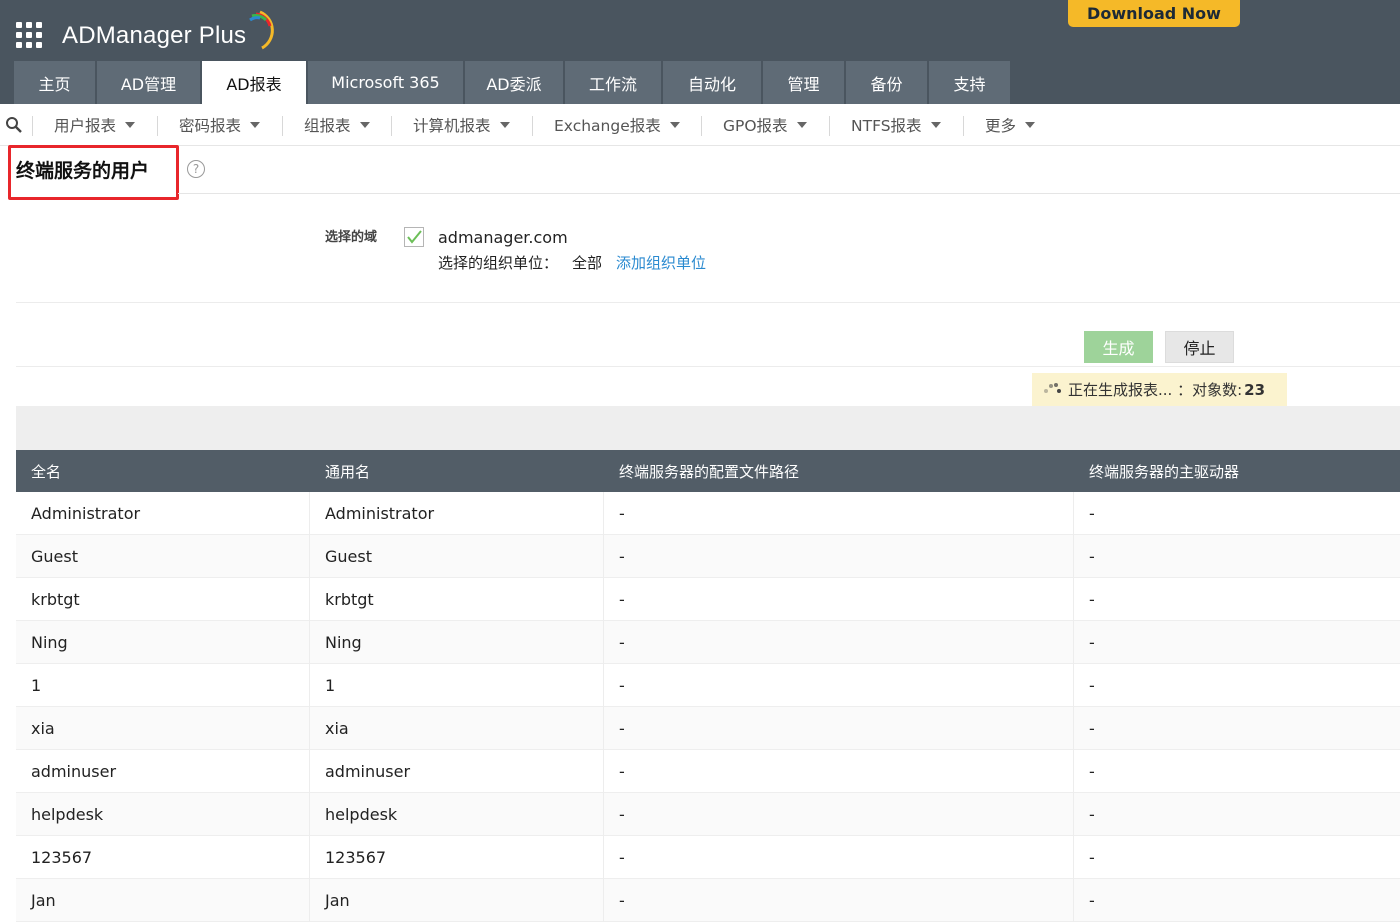  What do you see at coordinates (503, 237) in the screenshot?
I see `domain-name: admanager.com` at bounding box center [503, 237].